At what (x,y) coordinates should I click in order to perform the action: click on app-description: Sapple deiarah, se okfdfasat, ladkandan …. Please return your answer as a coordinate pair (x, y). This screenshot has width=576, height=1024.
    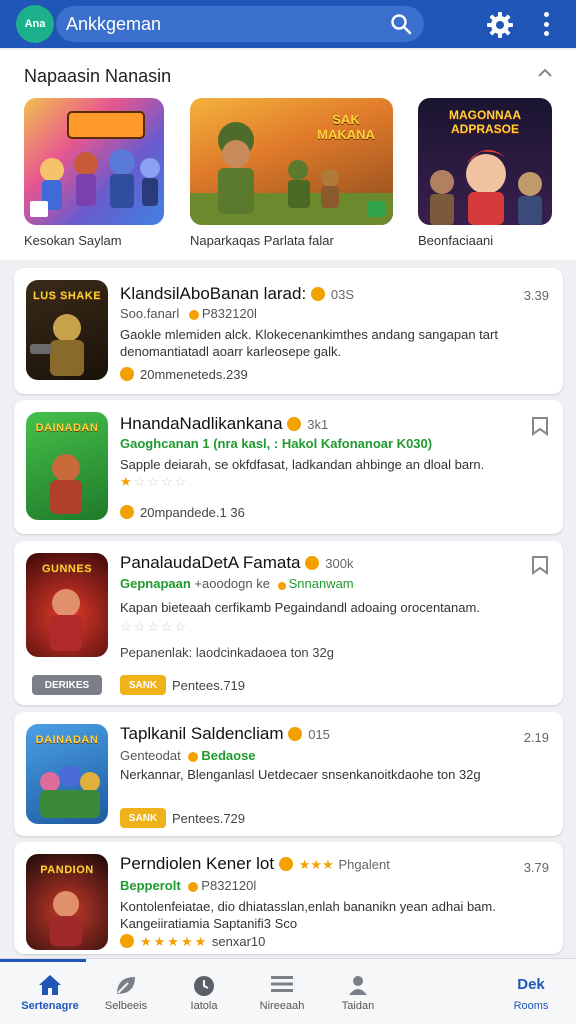
    Looking at the image, I should click on (302, 464).